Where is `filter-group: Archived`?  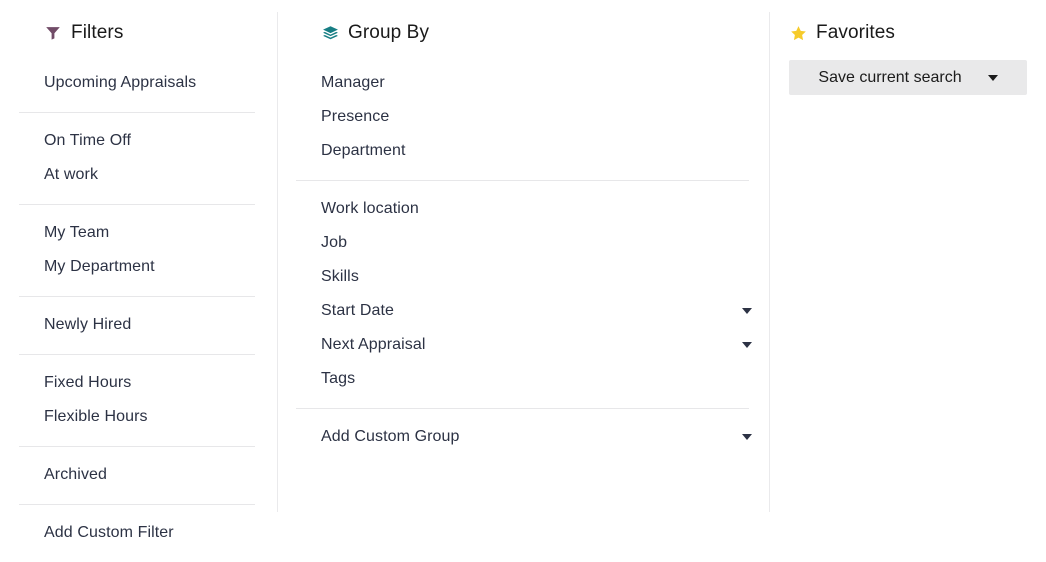
filter-group: Archived is located at coordinates (138, 475).